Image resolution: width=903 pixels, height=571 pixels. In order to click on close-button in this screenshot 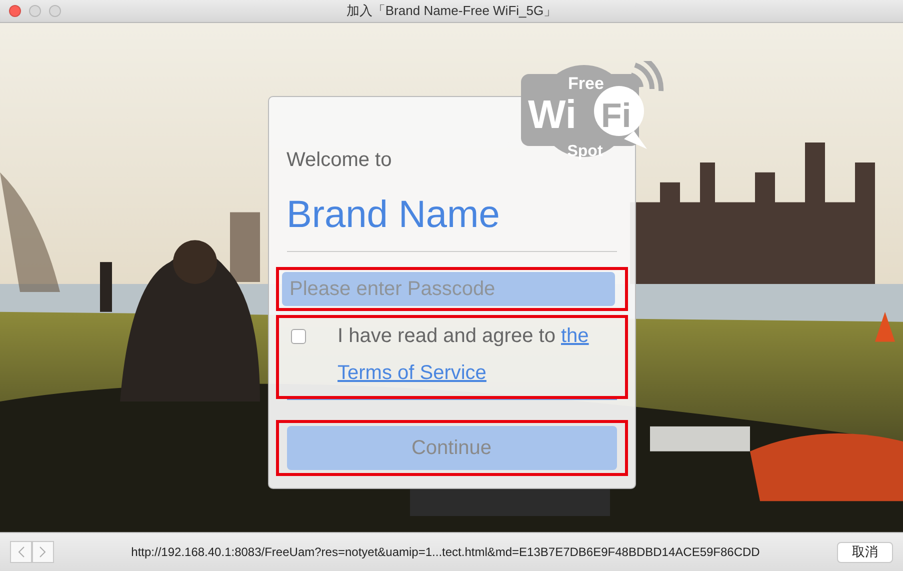, I will do `click(15, 11)`.